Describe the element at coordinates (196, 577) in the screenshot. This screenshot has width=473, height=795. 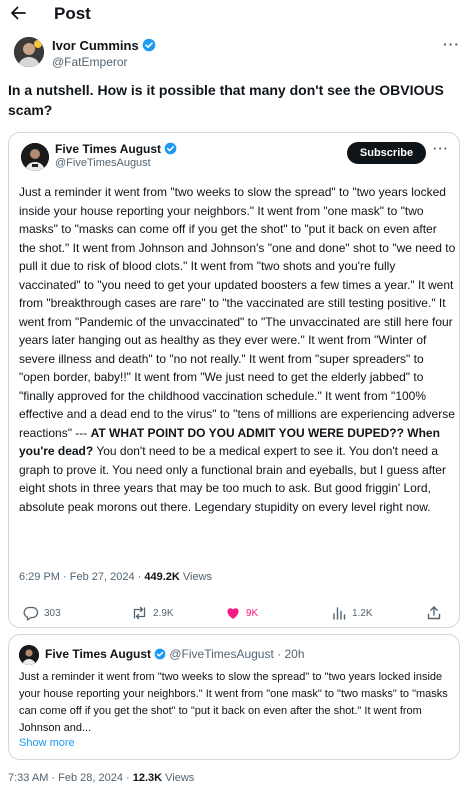
I see `quoted-views-label: Views` at that location.